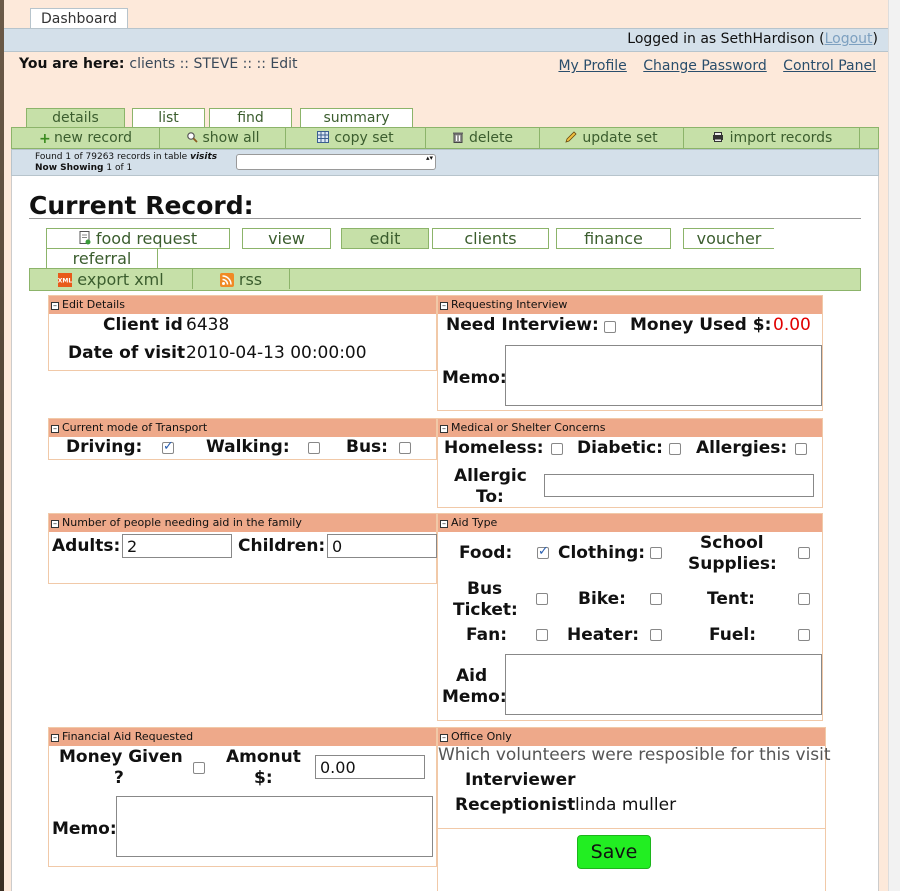  What do you see at coordinates (446, 40) in the screenshot?
I see `user-bar: Logged in as SethHardison (Logout)` at bounding box center [446, 40].